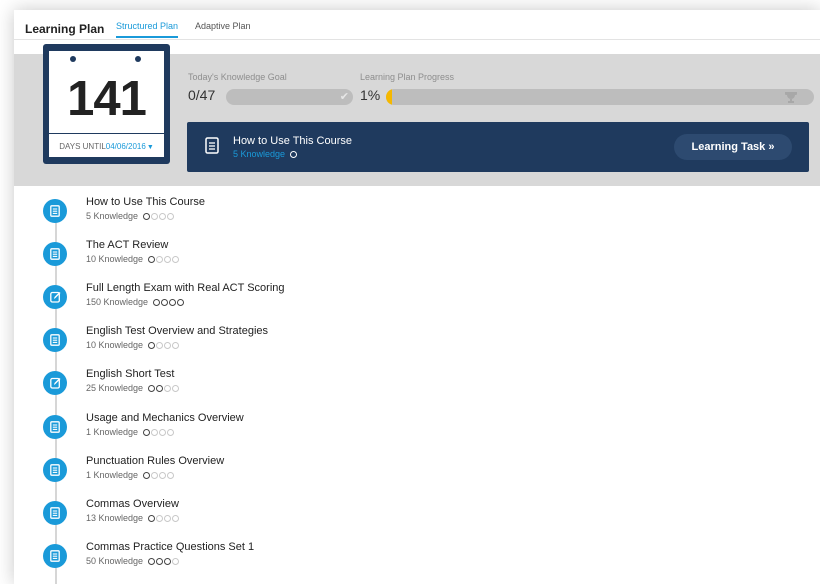 The image size is (820, 584). What do you see at coordinates (237, 77) in the screenshot?
I see `knowledge-goal-label: Today's Knowledge Goal` at bounding box center [237, 77].